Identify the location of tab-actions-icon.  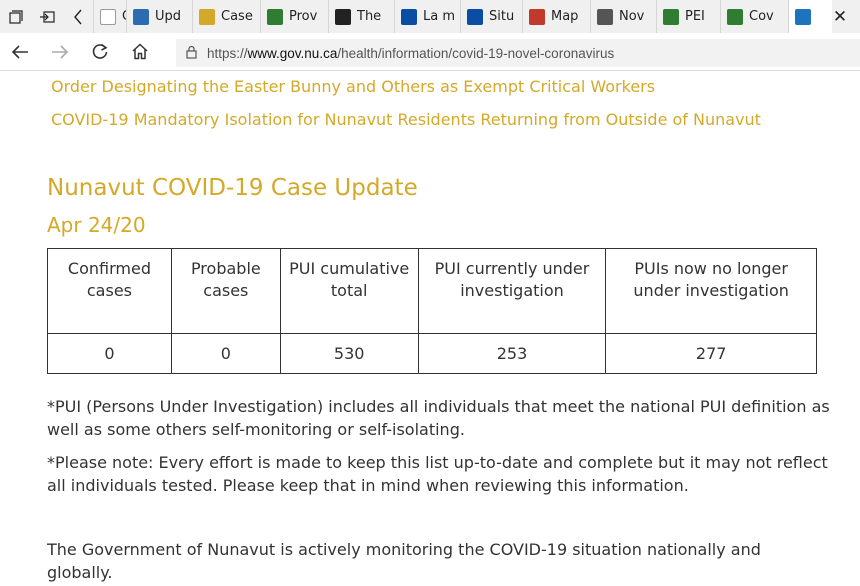
(15, 16).